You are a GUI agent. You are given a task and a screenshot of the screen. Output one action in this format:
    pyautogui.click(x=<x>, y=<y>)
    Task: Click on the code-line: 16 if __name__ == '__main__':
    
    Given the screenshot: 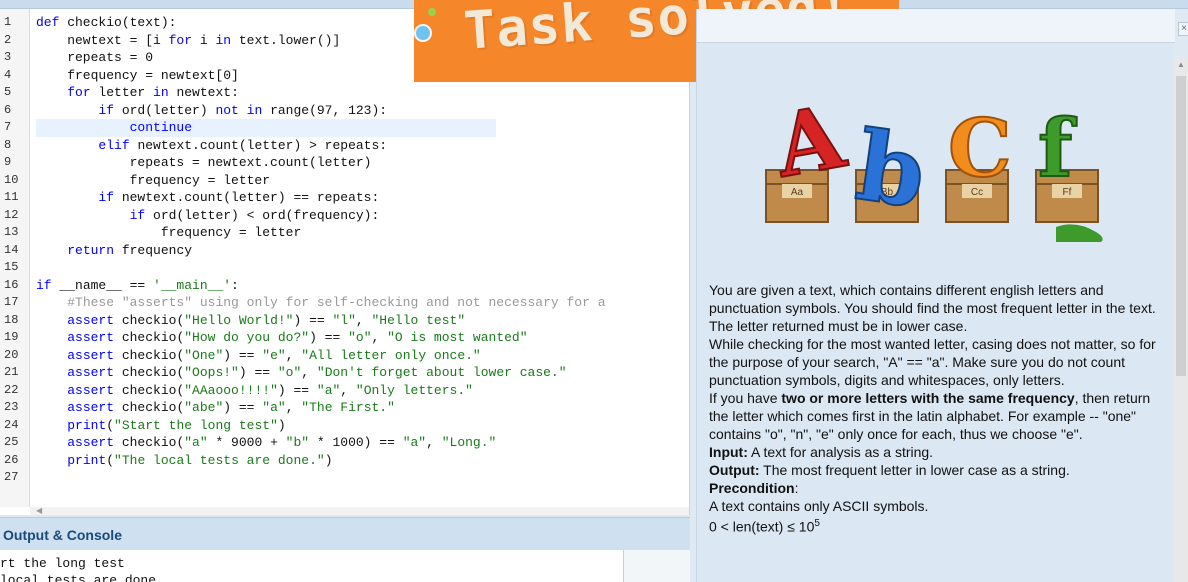 What is the action you would take?
    pyautogui.click(x=344, y=286)
    